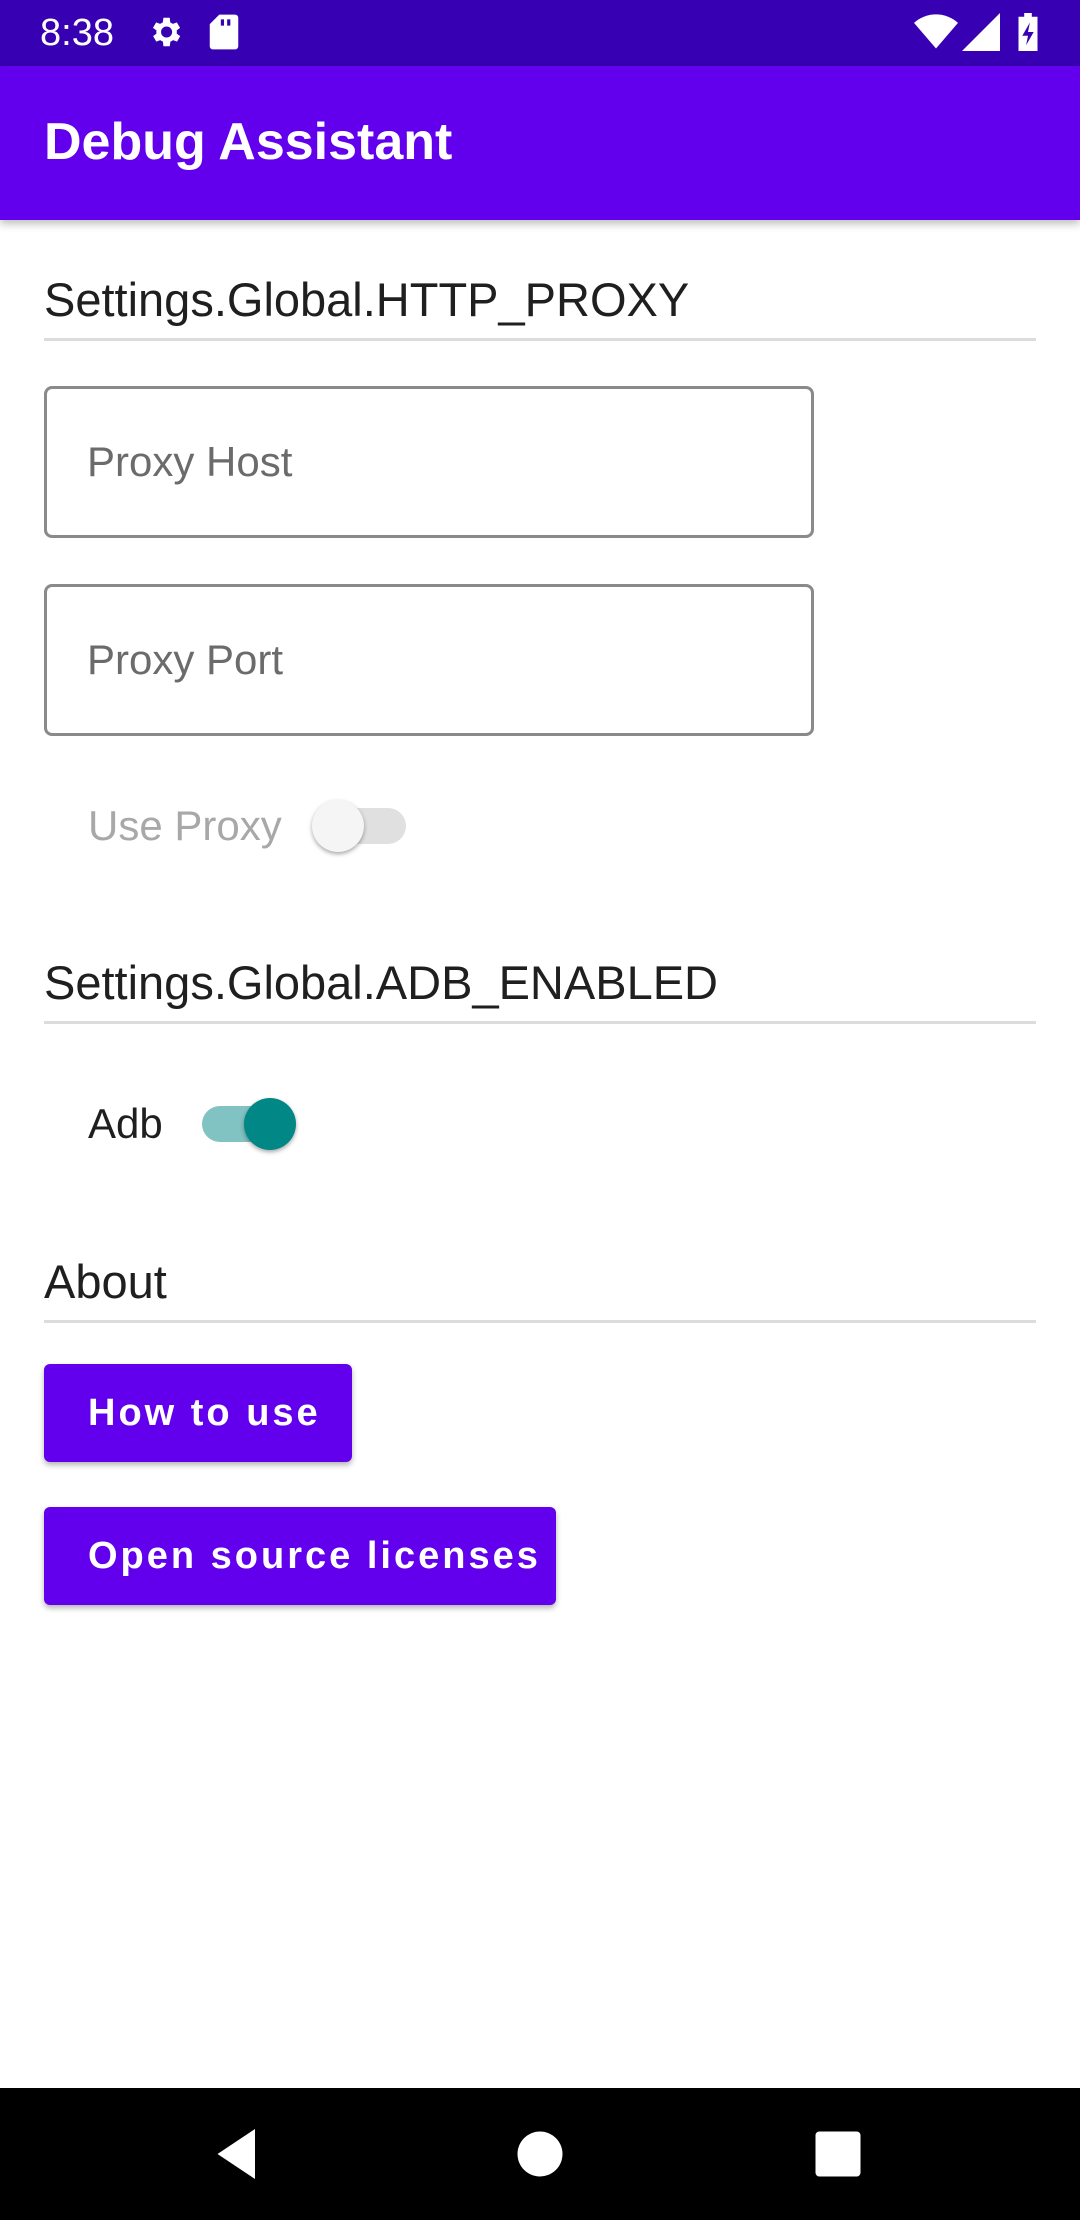  What do you see at coordinates (981, 34) in the screenshot?
I see `cell-signal-icon` at bounding box center [981, 34].